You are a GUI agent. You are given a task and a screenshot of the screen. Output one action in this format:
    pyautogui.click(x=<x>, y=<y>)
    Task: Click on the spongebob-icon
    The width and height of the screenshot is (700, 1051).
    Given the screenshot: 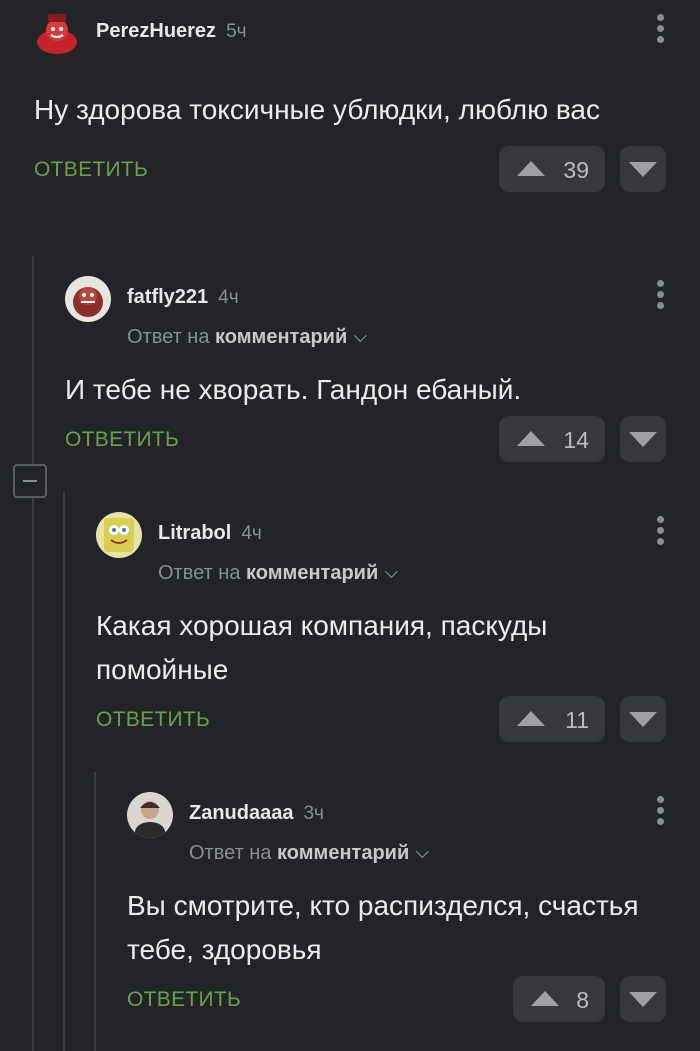 What is the action you would take?
    pyautogui.click(x=119, y=535)
    